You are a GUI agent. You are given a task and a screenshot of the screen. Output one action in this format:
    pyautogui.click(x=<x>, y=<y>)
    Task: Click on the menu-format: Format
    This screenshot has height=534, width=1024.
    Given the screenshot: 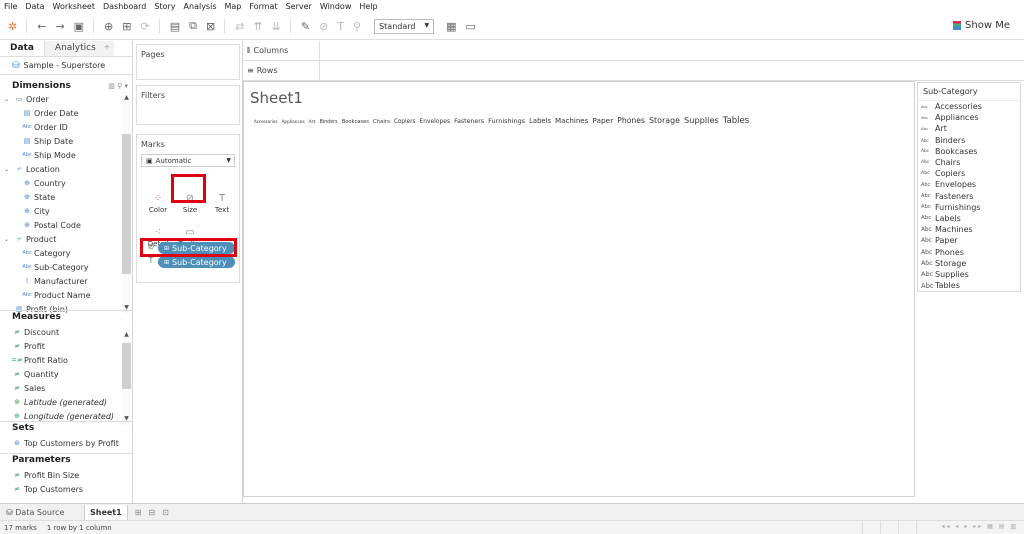 What is the action you would take?
    pyautogui.click(x=263, y=6)
    